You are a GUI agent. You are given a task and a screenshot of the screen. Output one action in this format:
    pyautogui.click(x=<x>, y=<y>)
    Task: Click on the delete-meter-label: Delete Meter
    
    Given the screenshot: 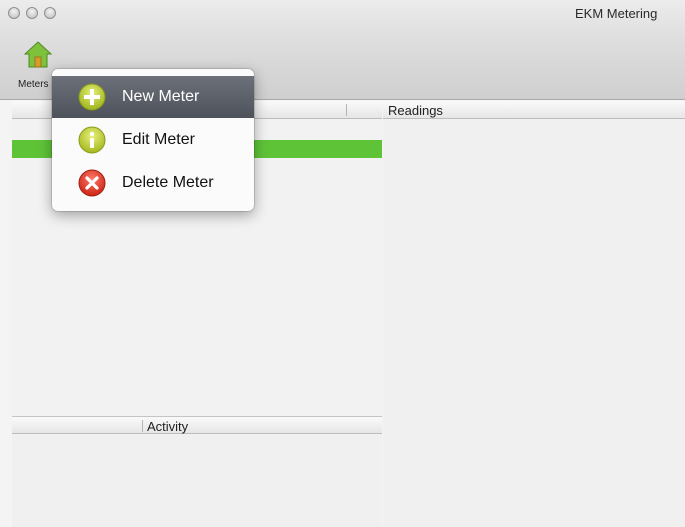 What is the action you would take?
    pyautogui.click(x=168, y=182)
    